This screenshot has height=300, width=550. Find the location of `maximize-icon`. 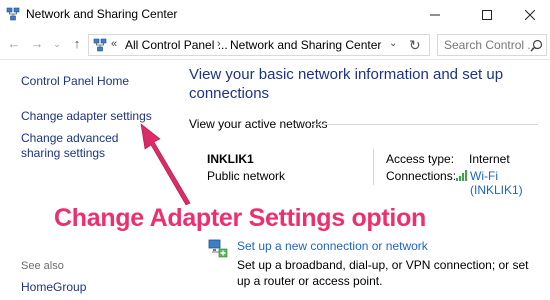

maximize-icon is located at coordinates (487, 15).